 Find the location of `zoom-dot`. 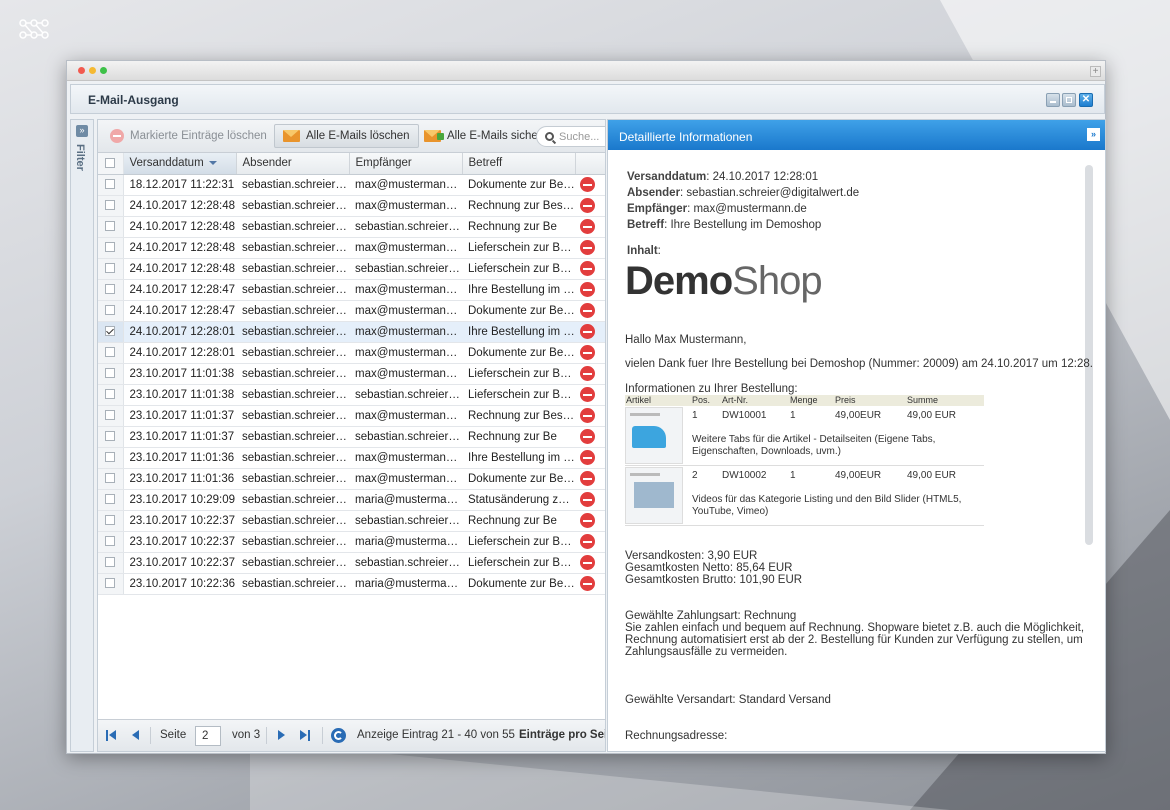

zoom-dot is located at coordinates (103, 70).